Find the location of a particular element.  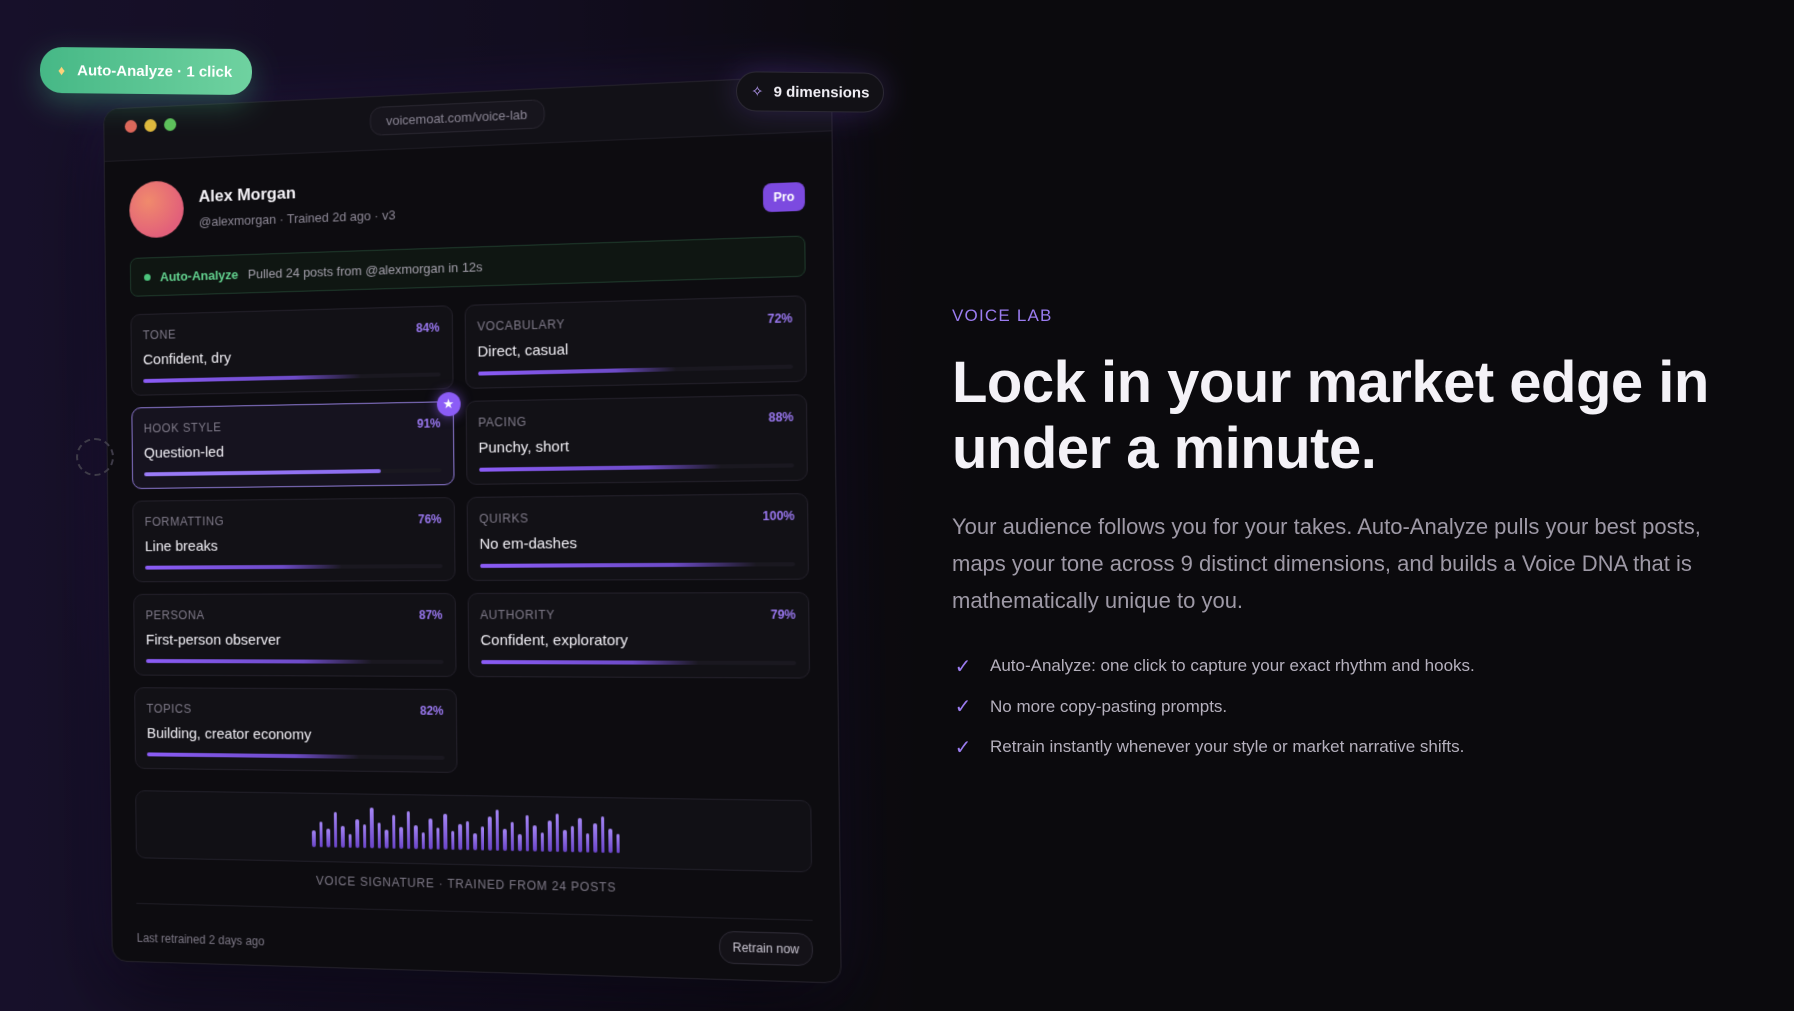

dimension-value: Direct, casual is located at coordinates (523, 351).